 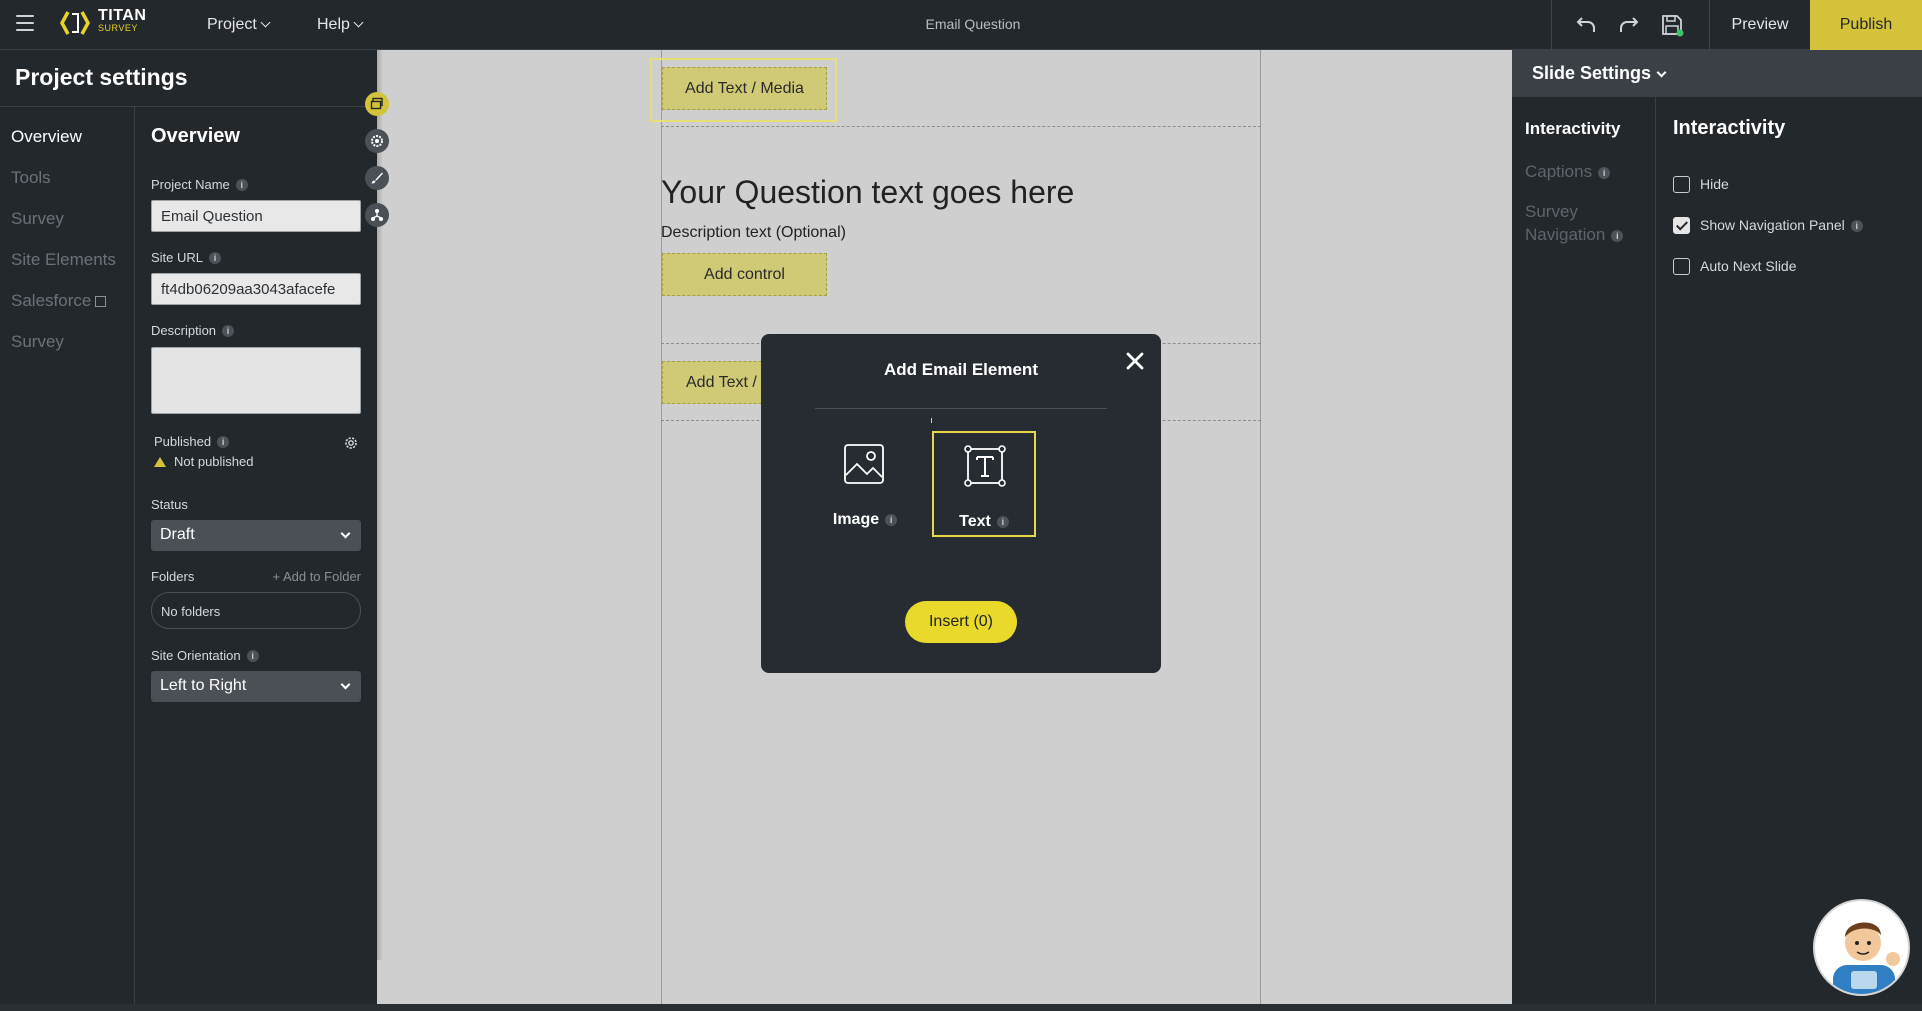 I want to click on publish-button: Publish, so click(x=1866, y=25).